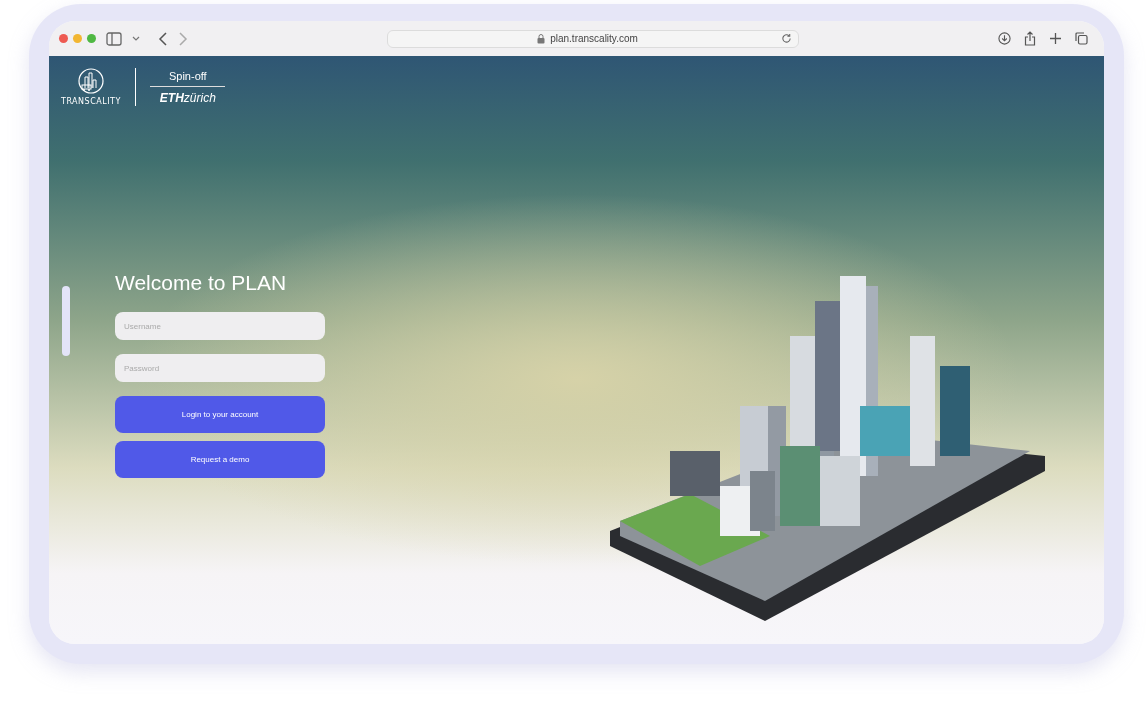 Image resolution: width=1148 pixels, height=710 pixels. Describe the element at coordinates (1030, 38) in the screenshot. I see `share-icon` at that location.